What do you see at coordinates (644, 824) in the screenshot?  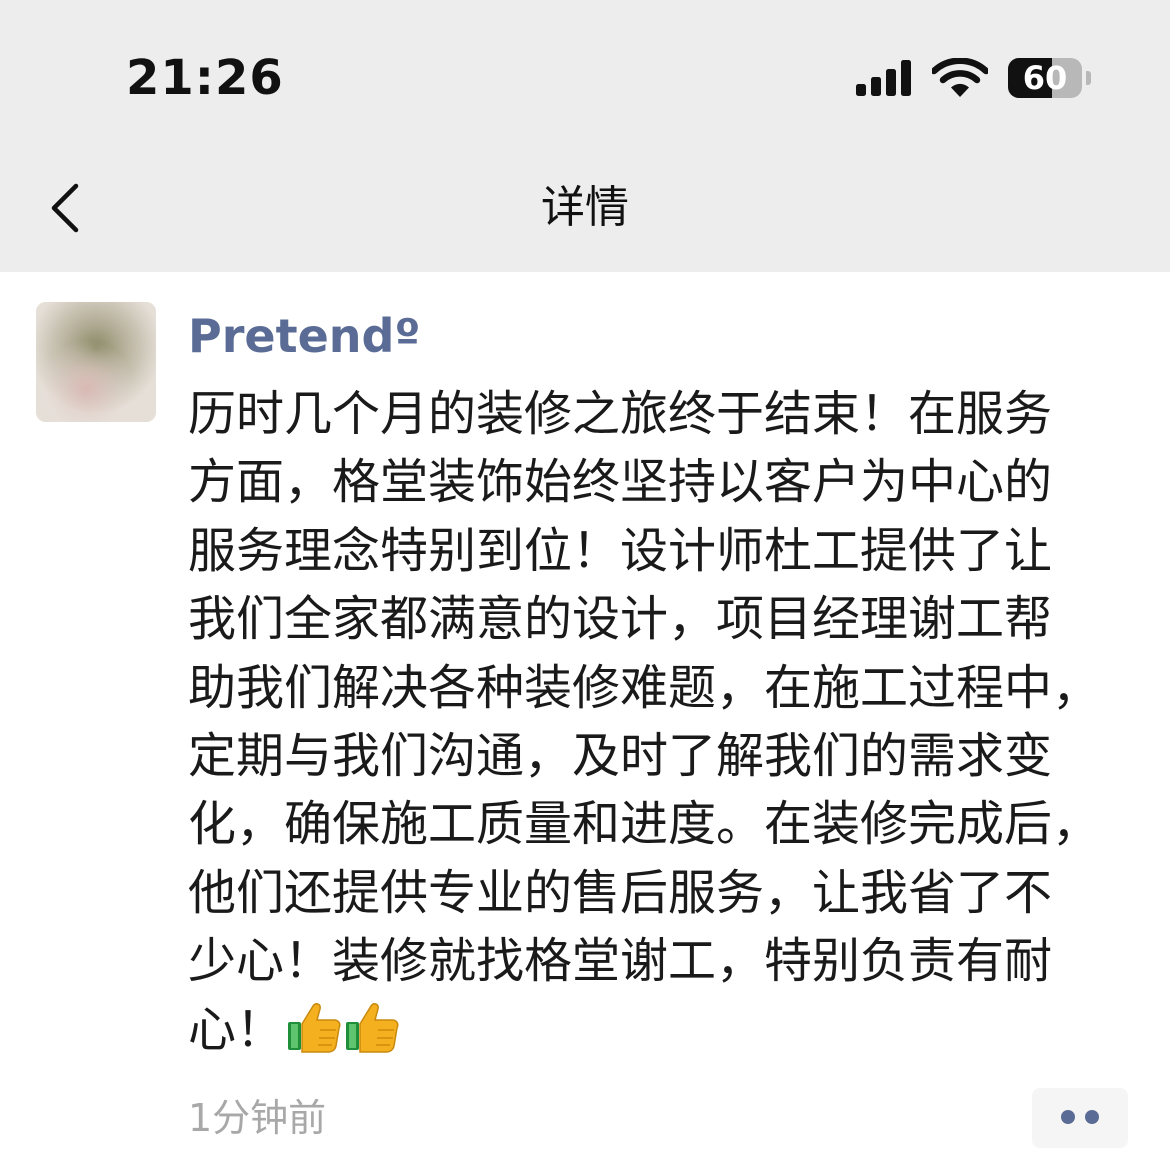 I see `post-line: 化，确保施工质量和进度。在装修完成后，` at bounding box center [644, 824].